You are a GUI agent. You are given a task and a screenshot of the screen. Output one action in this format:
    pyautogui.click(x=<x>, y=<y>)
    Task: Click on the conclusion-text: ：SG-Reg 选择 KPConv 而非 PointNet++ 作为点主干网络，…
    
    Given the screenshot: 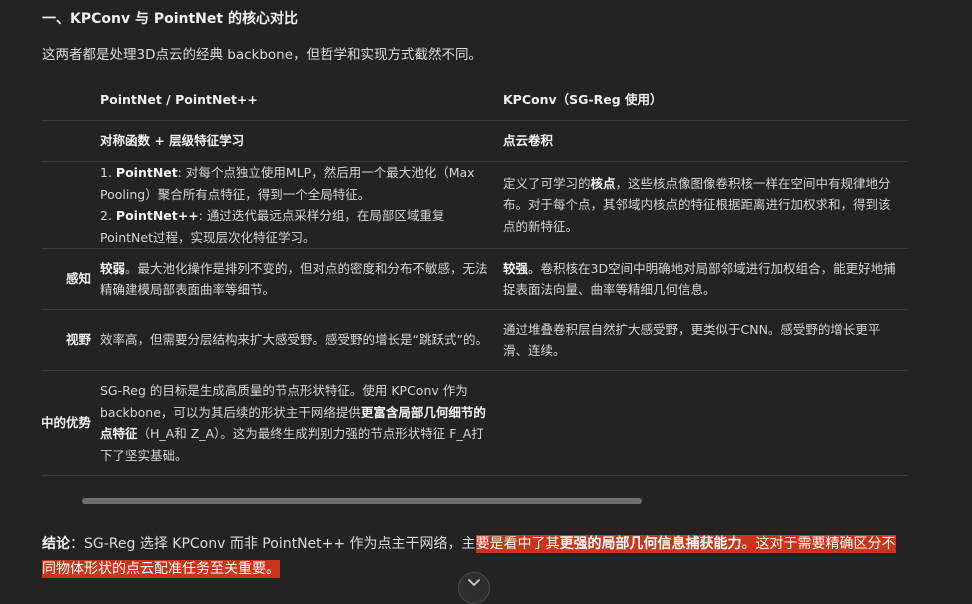 What is the action you would take?
    pyautogui.click(x=273, y=544)
    